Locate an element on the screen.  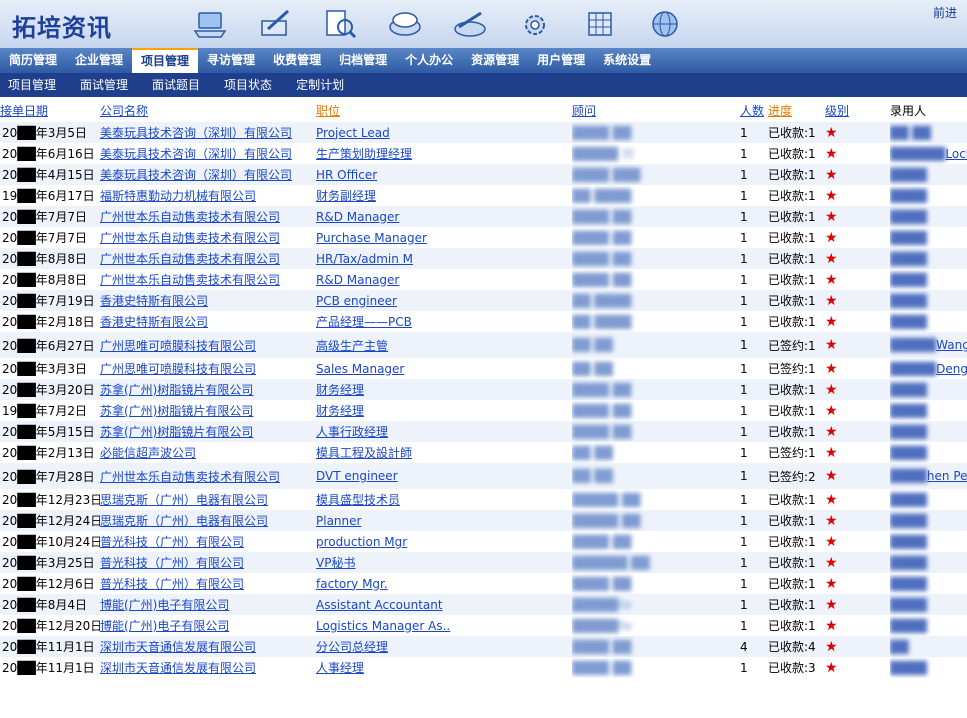
hired-name: ██ is located at coordinates (899, 647).